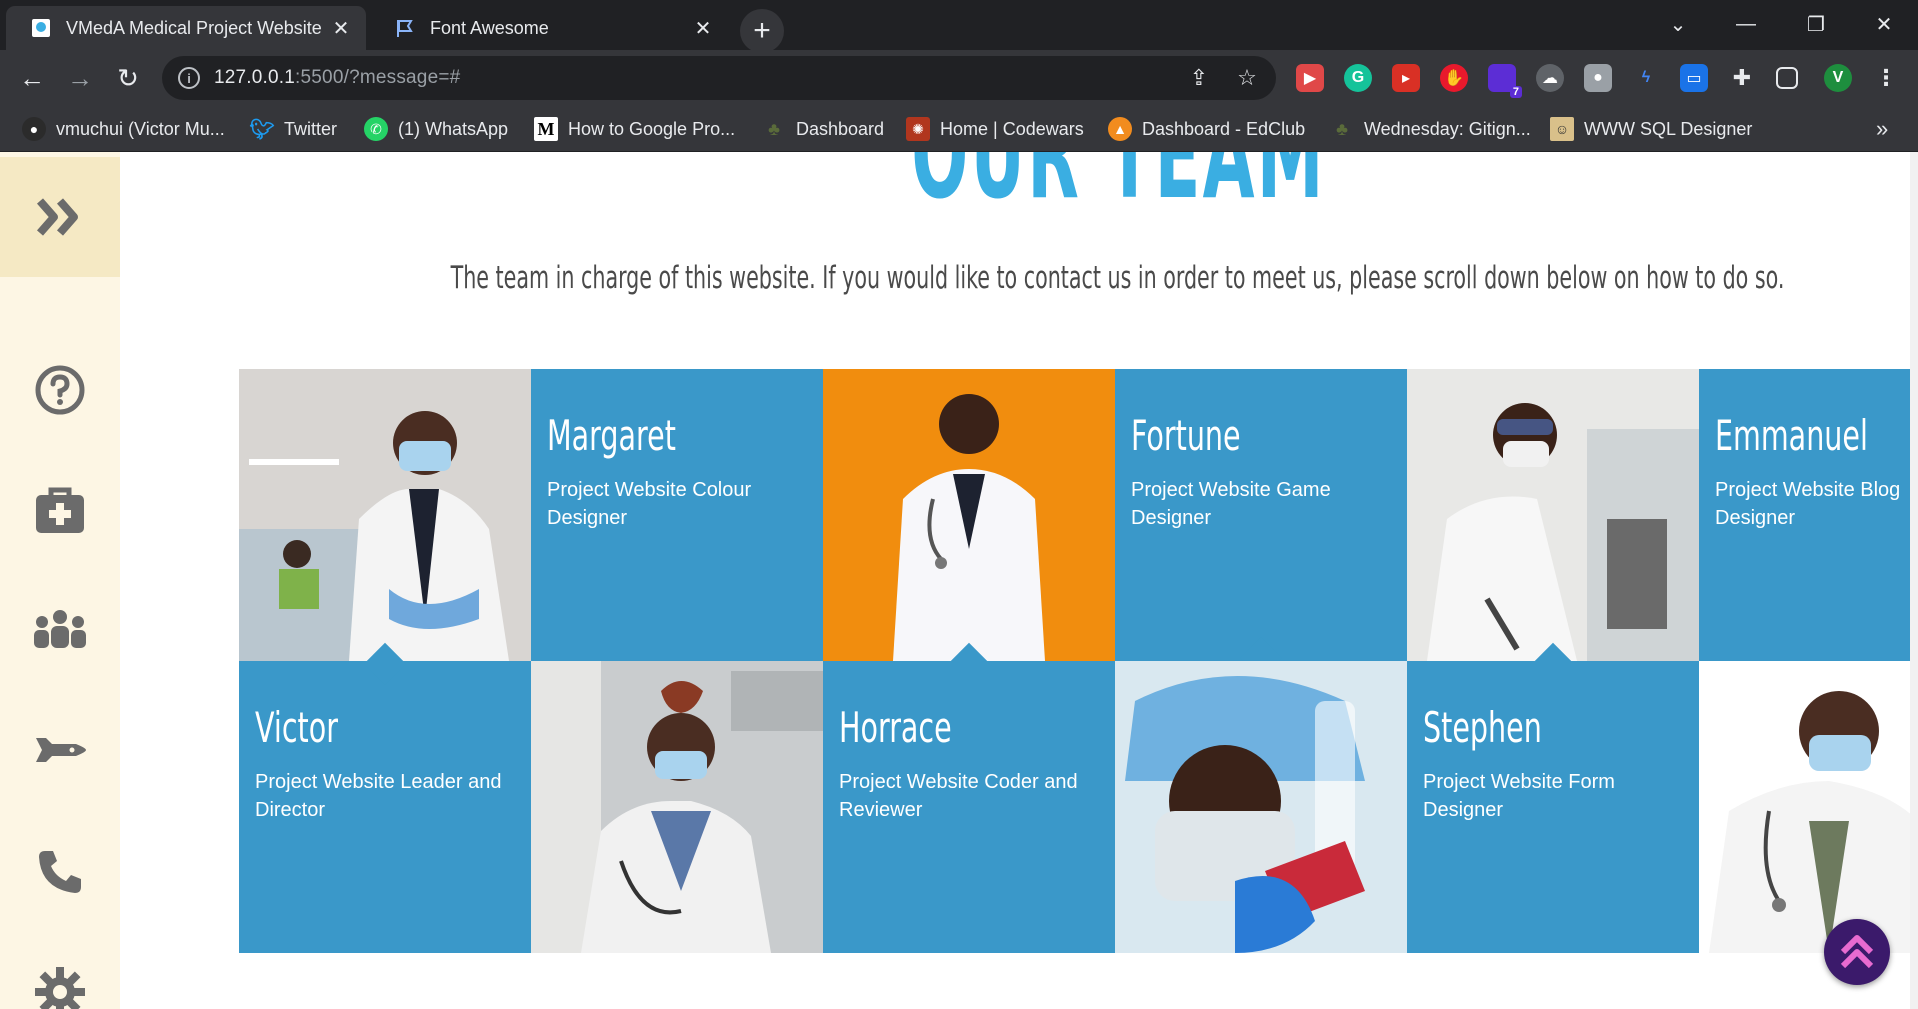 This screenshot has width=1918, height=1009. I want to click on back-icon: ←, so click(32, 78).